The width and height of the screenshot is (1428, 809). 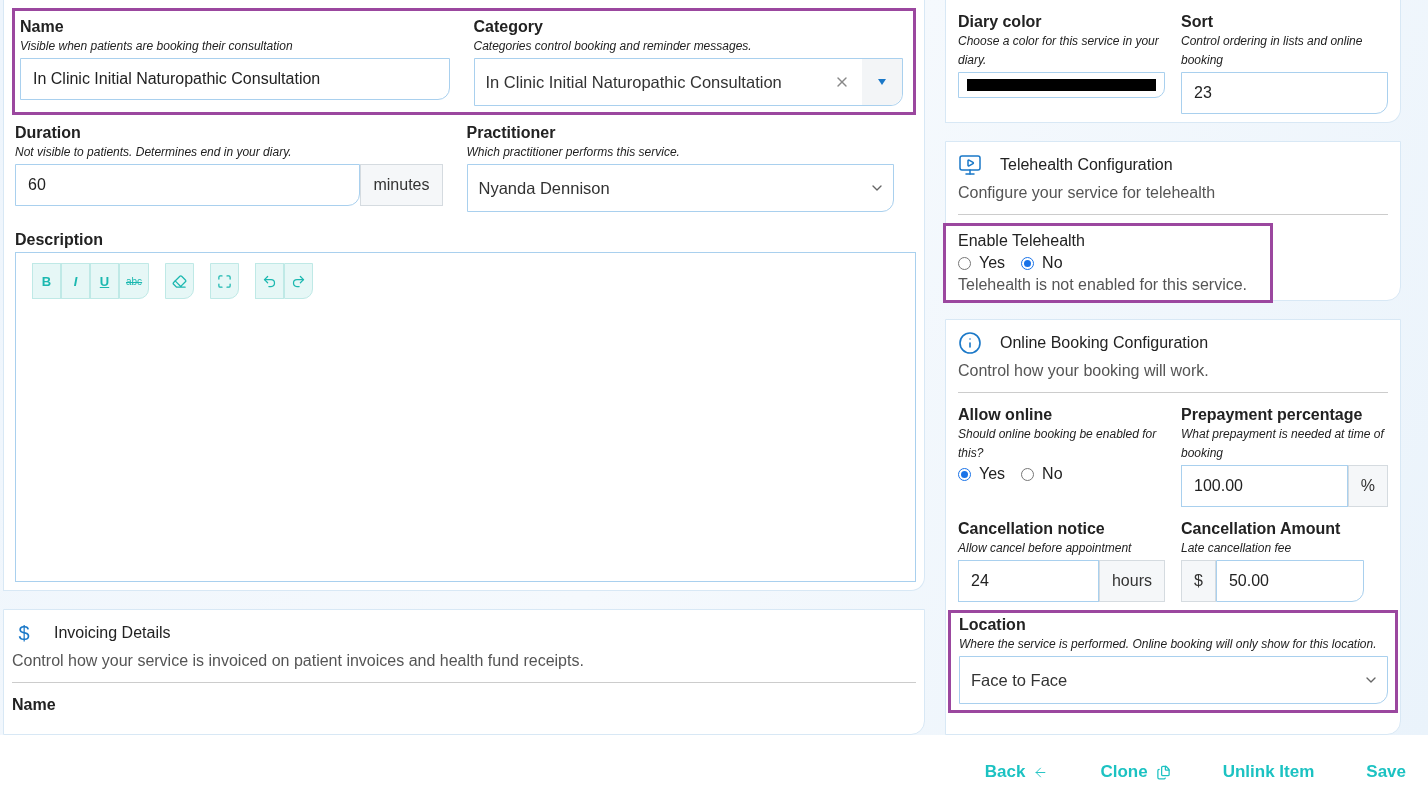 What do you see at coordinates (401, 185) in the screenshot?
I see `unit-label: minutes` at bounding box center [401, 185].